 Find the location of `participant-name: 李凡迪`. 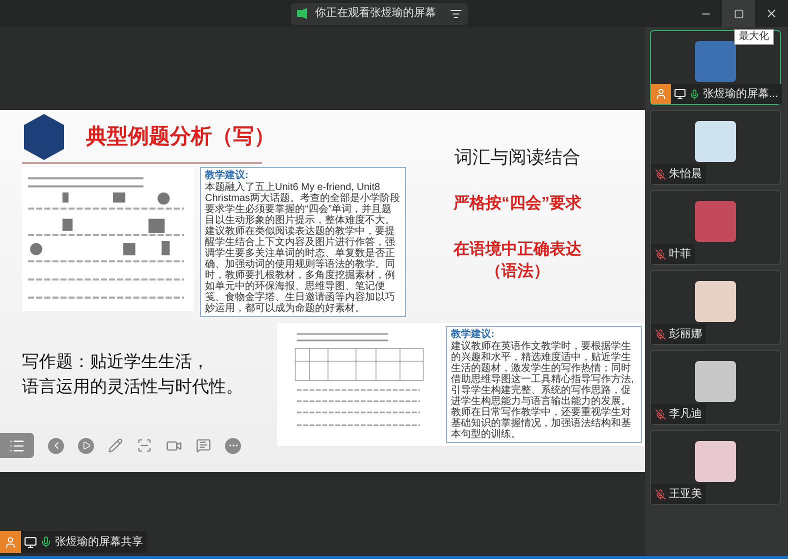

participant-name: 李凡迪 is located at coordinates (685, 414).